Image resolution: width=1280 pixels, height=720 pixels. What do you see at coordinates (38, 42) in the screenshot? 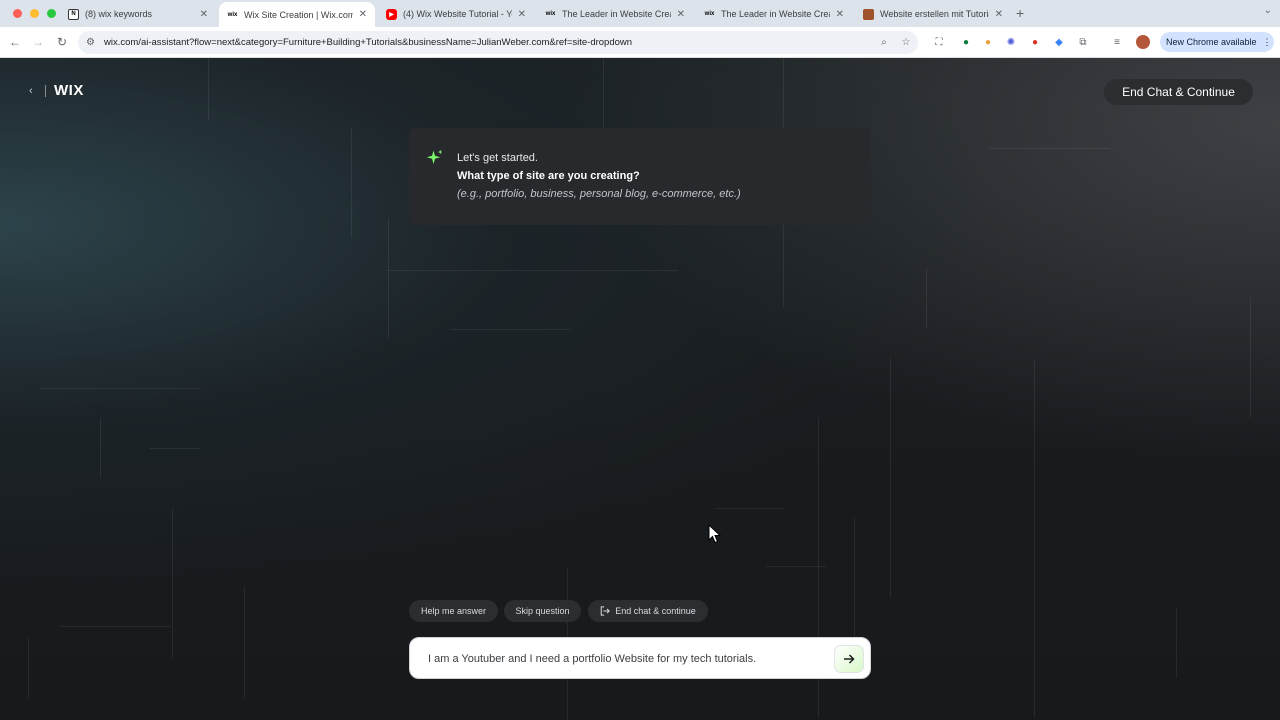
I see `forward-arrow-icon: →` at bounding box center [38, 42].